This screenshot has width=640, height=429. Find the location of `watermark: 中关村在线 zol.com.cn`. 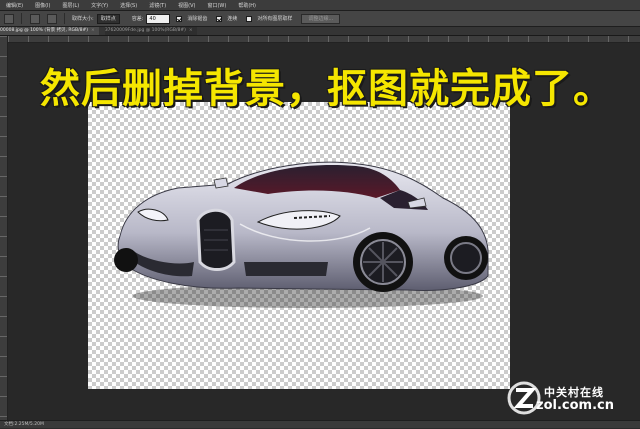

watermark: 中关村在线 zol.com.cn is located at coordinates (571, 398).